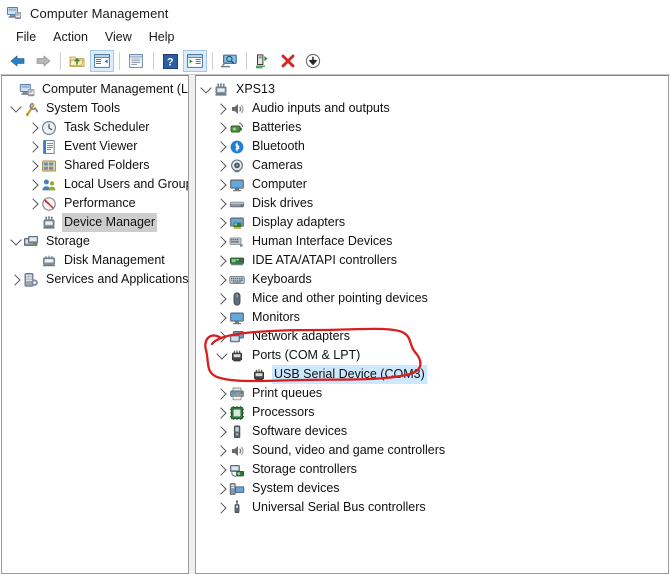 This screenshot has width=670, height=574. I want to click on tree-node-label: System Tools, so click(83, 108).